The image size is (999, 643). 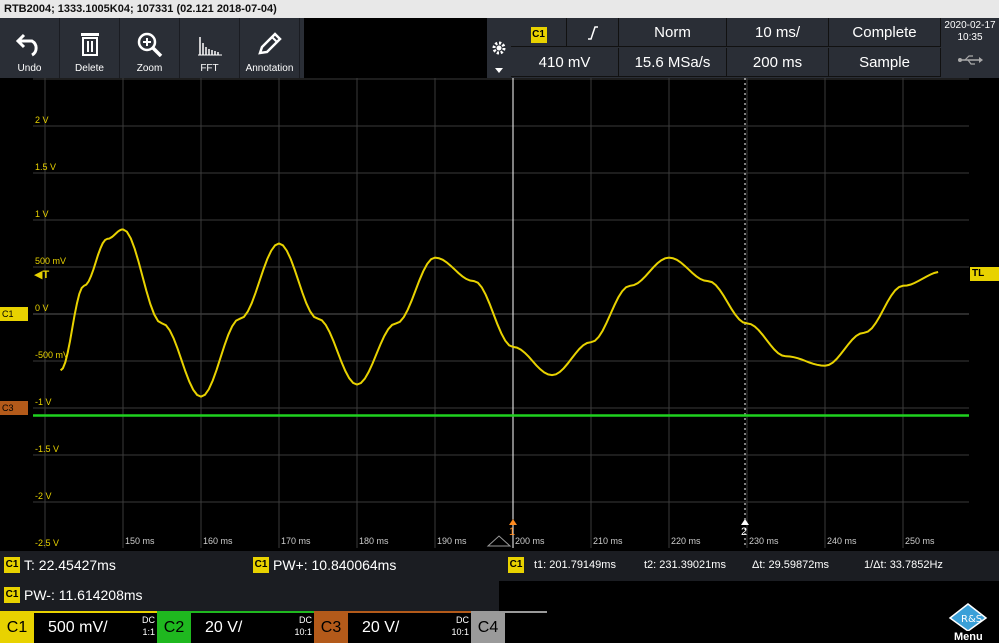 I want to click on period-measurement: T: 22.45427ms, so click(x=70, y=565).